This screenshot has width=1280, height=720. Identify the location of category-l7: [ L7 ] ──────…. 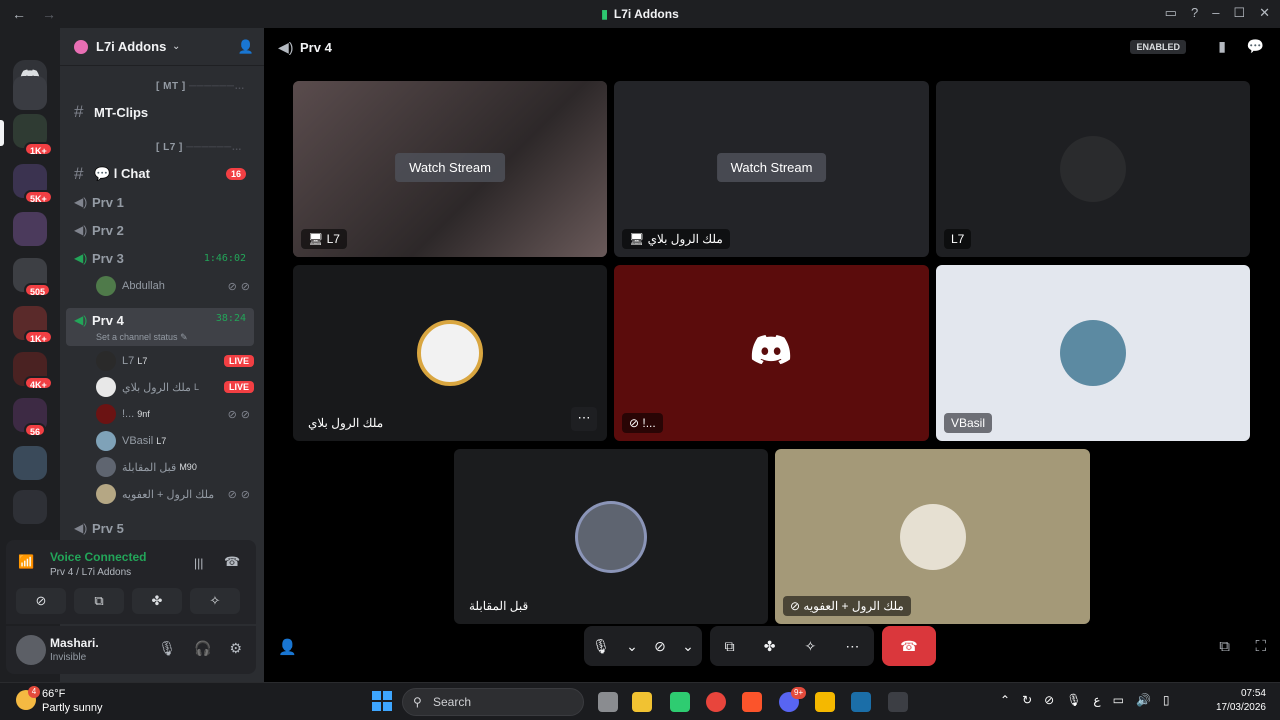
(199, 147).